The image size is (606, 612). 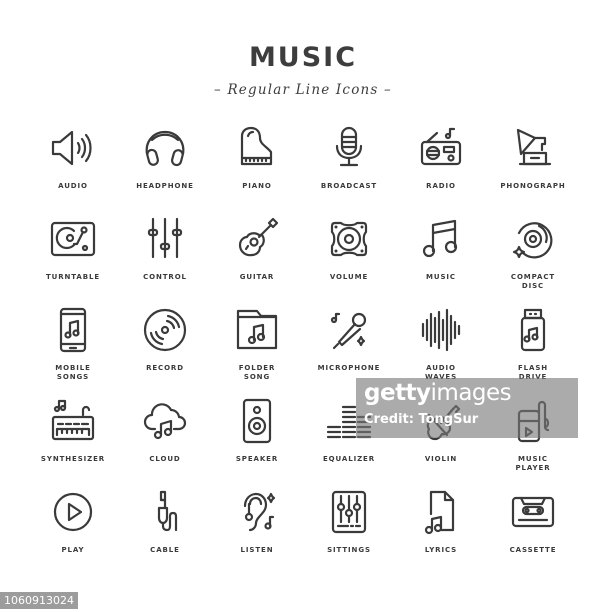 I want to click on icon-tile: CASSETTE, so click(x=533, y=527).